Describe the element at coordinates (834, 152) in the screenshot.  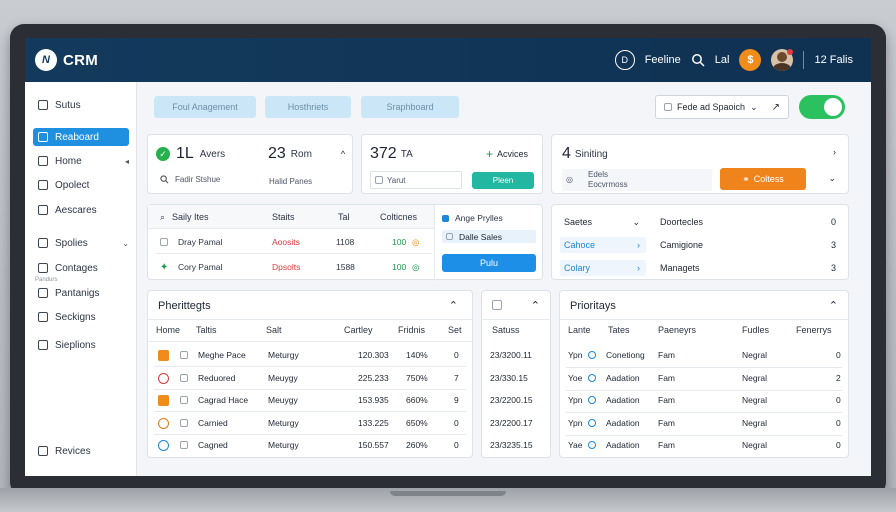
I see `chevron-icon: ›` at that location.